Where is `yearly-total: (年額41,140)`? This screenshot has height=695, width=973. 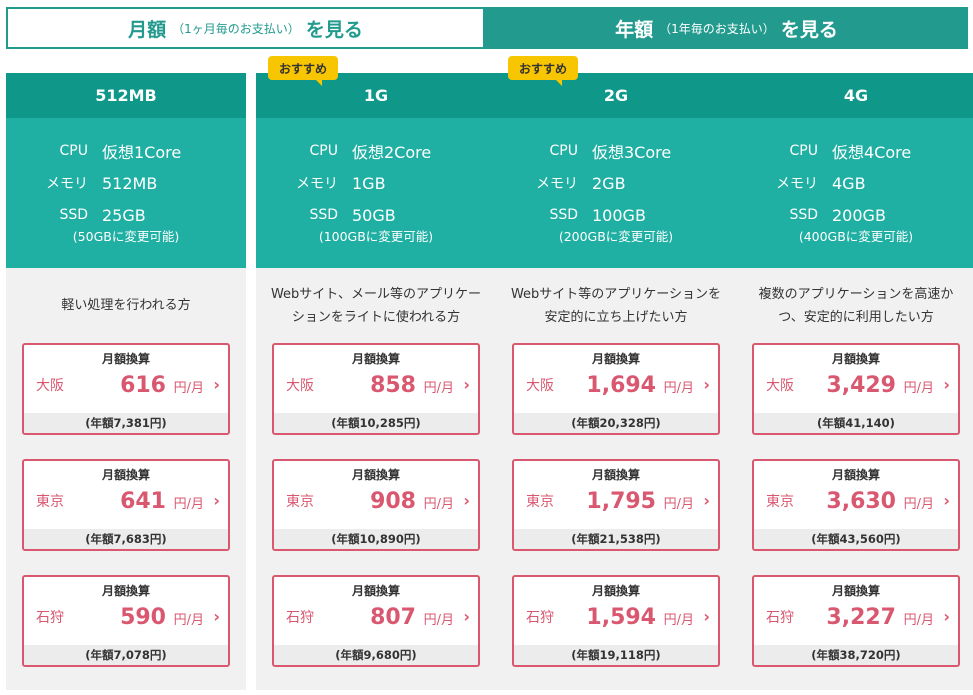
yearly-total: (年額41,140) is located at coordinates (856, 423).